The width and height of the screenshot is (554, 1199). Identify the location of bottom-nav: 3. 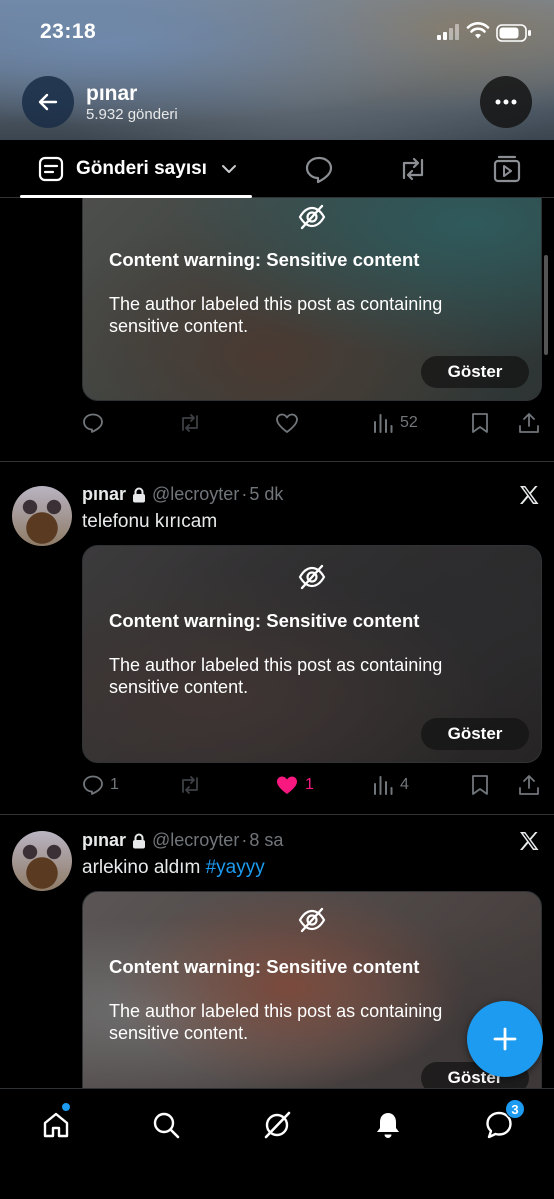
(277, 1143).